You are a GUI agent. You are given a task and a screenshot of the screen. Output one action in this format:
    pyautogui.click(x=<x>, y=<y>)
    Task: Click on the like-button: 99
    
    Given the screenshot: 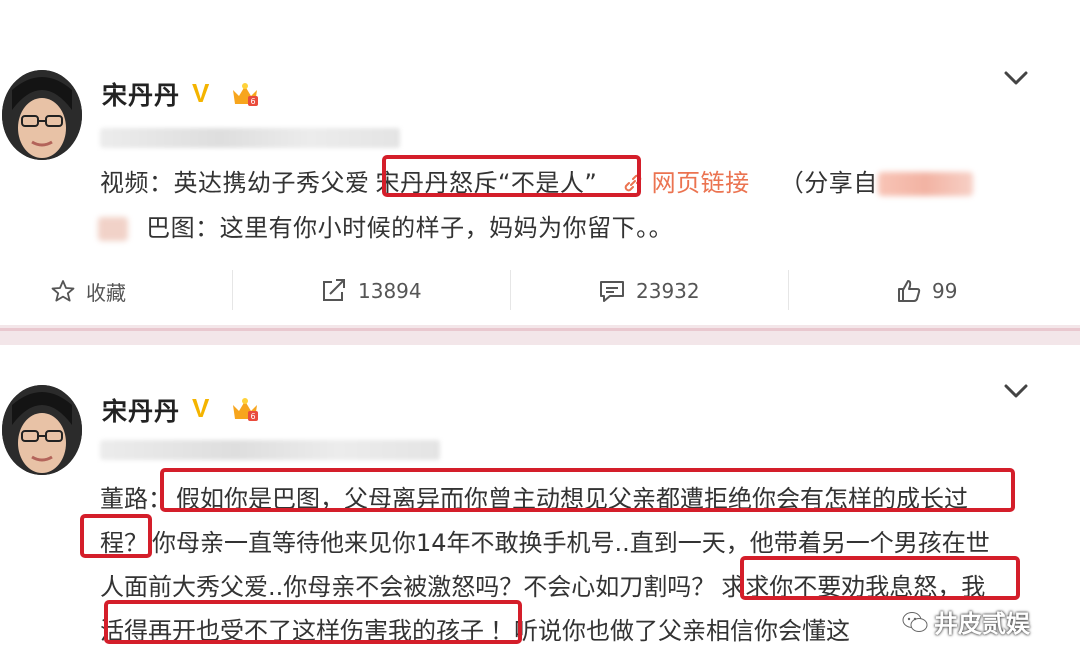 What is the action you would take?
    pyautogui.click(x=926, y=291)
    